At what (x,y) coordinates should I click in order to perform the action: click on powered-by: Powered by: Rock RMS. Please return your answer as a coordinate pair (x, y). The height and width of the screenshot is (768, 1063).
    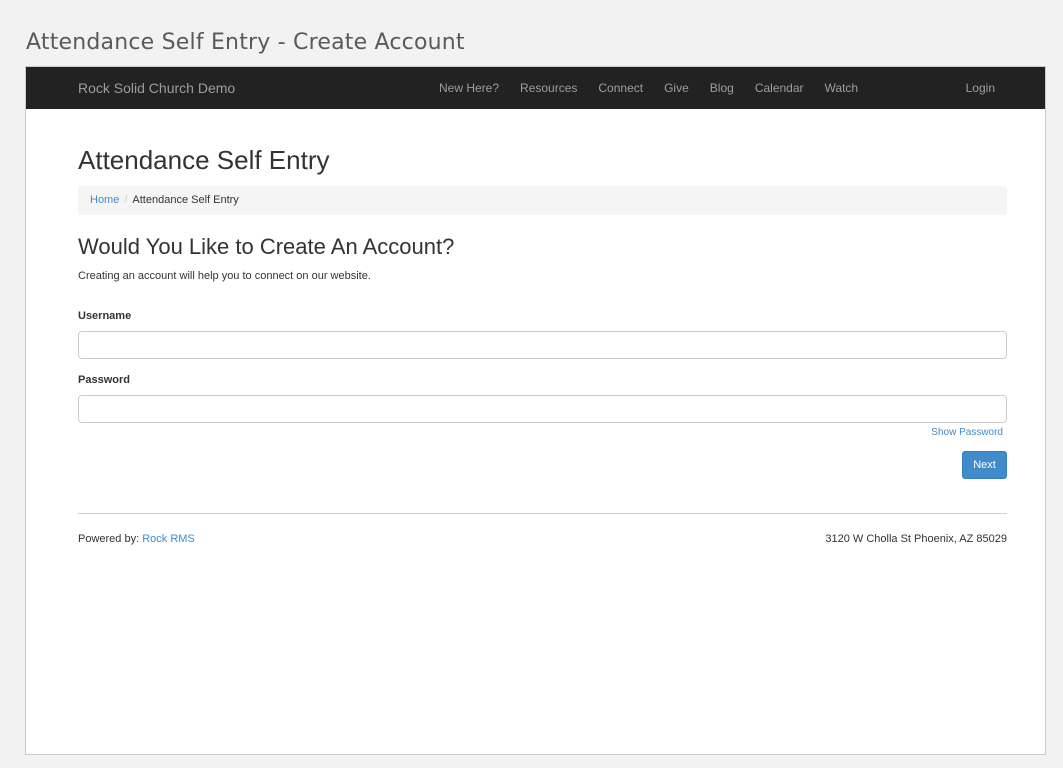
    Looking at the image, I should click on (136, 539).